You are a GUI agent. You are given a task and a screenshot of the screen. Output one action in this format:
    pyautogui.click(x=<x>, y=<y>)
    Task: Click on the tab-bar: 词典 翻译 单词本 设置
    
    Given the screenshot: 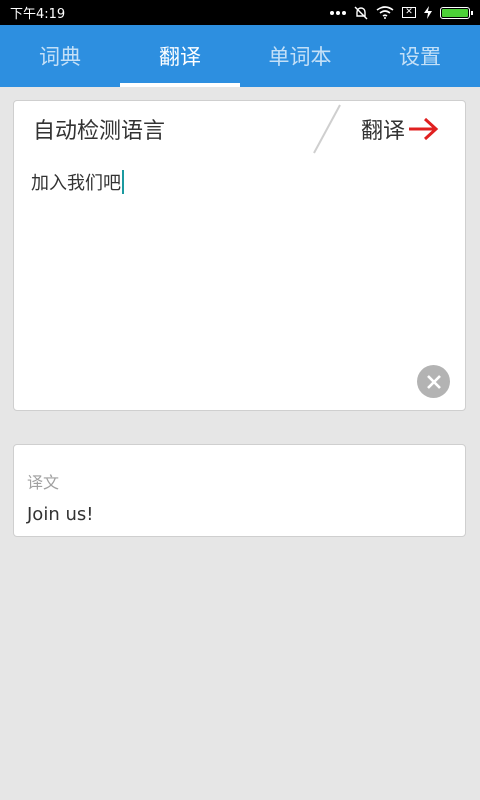 What is the action you would take?
    pyautogui.click(x=240, y=56)
    